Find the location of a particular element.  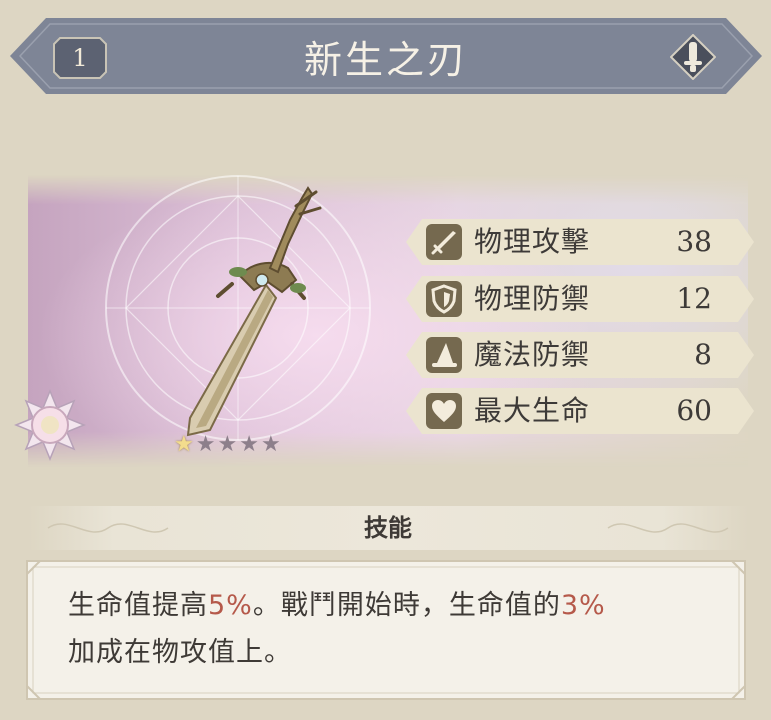

star-icon-2: ★ is located at coordinates (205, 444).